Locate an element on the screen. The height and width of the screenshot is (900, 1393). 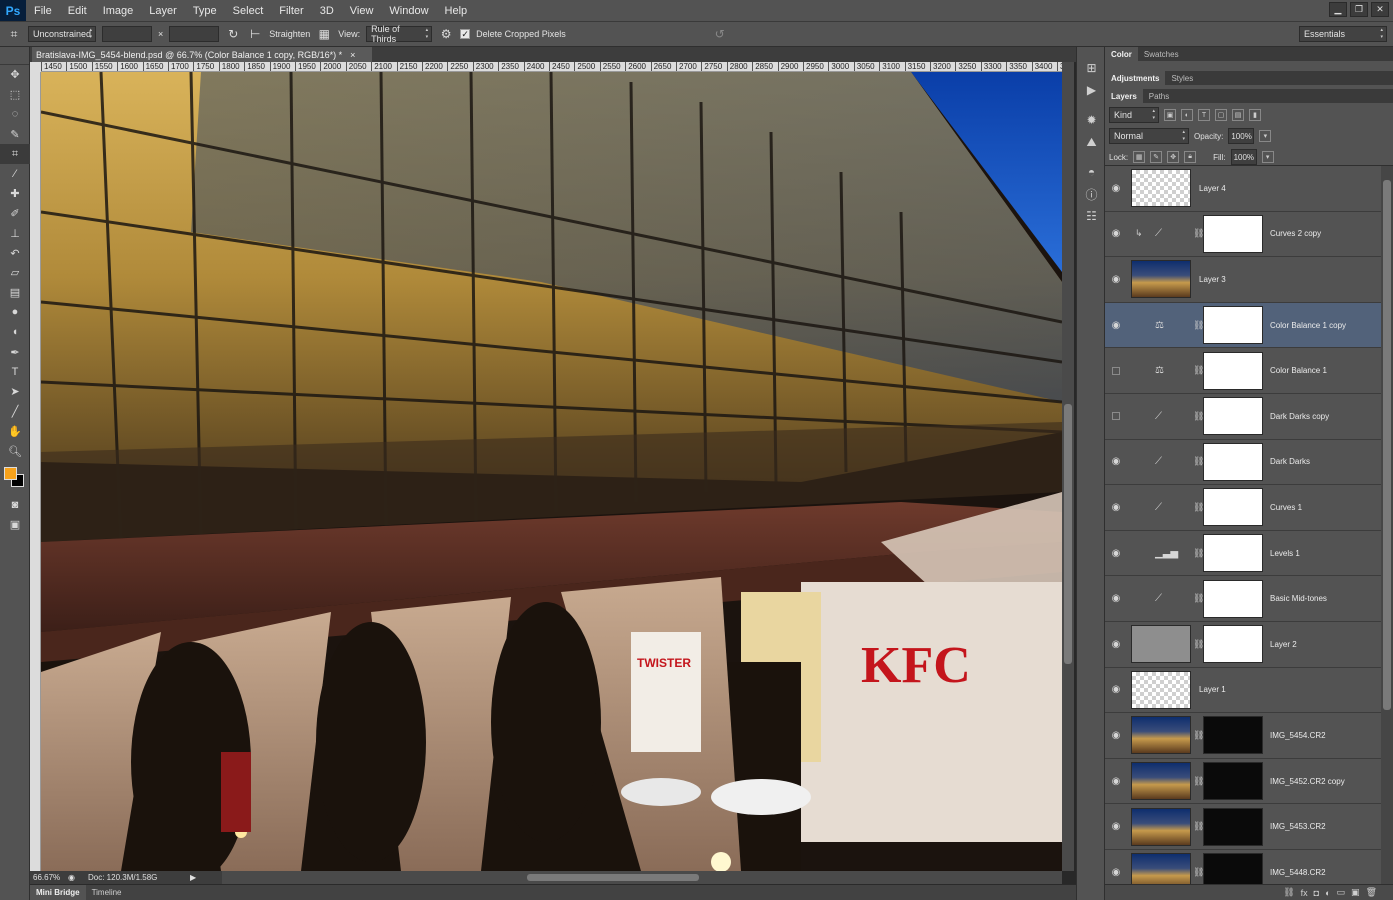
layer-row: ◉ ⟋ ⛓ Curves 1 is located at coordinates (1243, 508).